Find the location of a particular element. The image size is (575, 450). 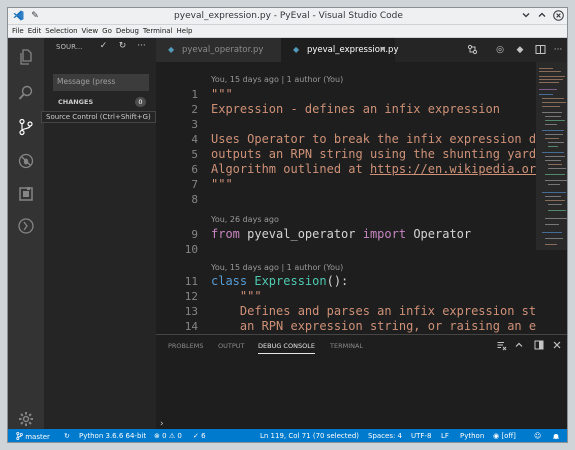

menu-bar: File Edit Selection View Go Debug Terminal Help is located at coordinates (287, 31).